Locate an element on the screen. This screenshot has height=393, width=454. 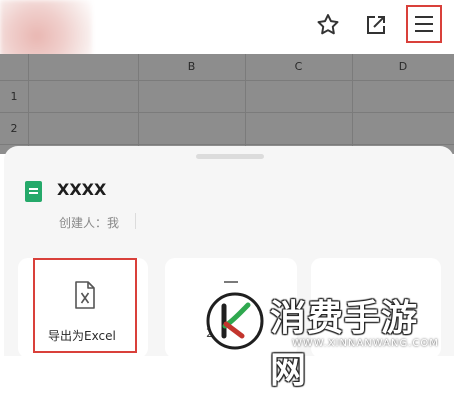
star-icon is located at coordinates (328, 24).